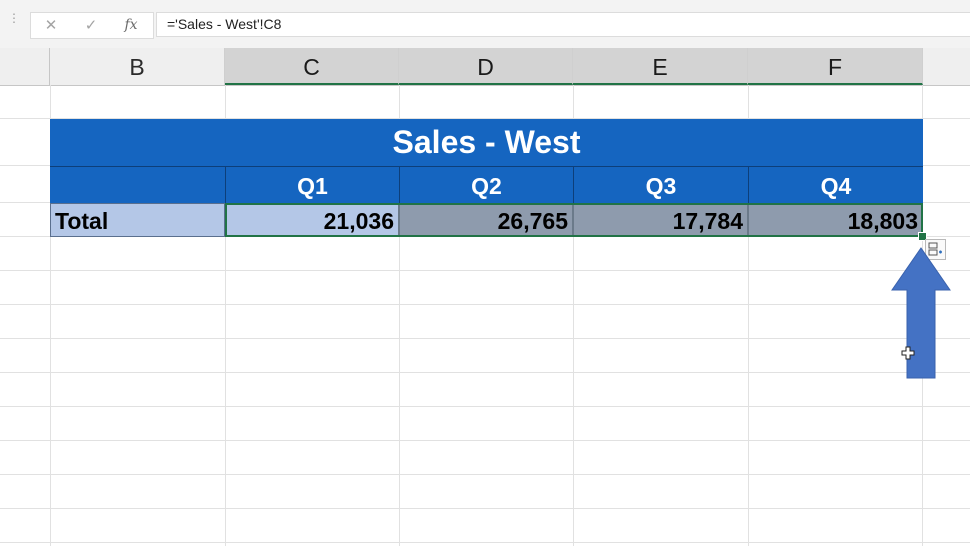  I want to click on total-q3-cell: 17,784, so click(660, 220).